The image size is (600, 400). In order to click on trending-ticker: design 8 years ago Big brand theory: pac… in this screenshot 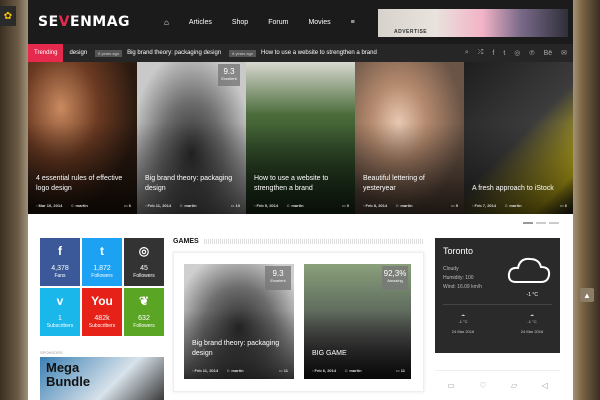, I will do `click(223, 53)`.